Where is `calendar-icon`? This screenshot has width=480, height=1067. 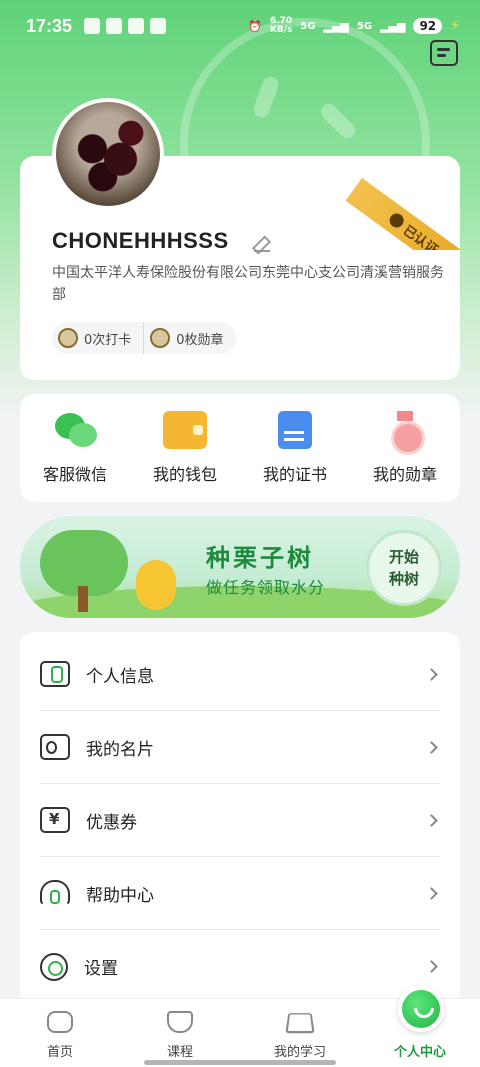 calendar-icon is located at coordinates (68, 338).